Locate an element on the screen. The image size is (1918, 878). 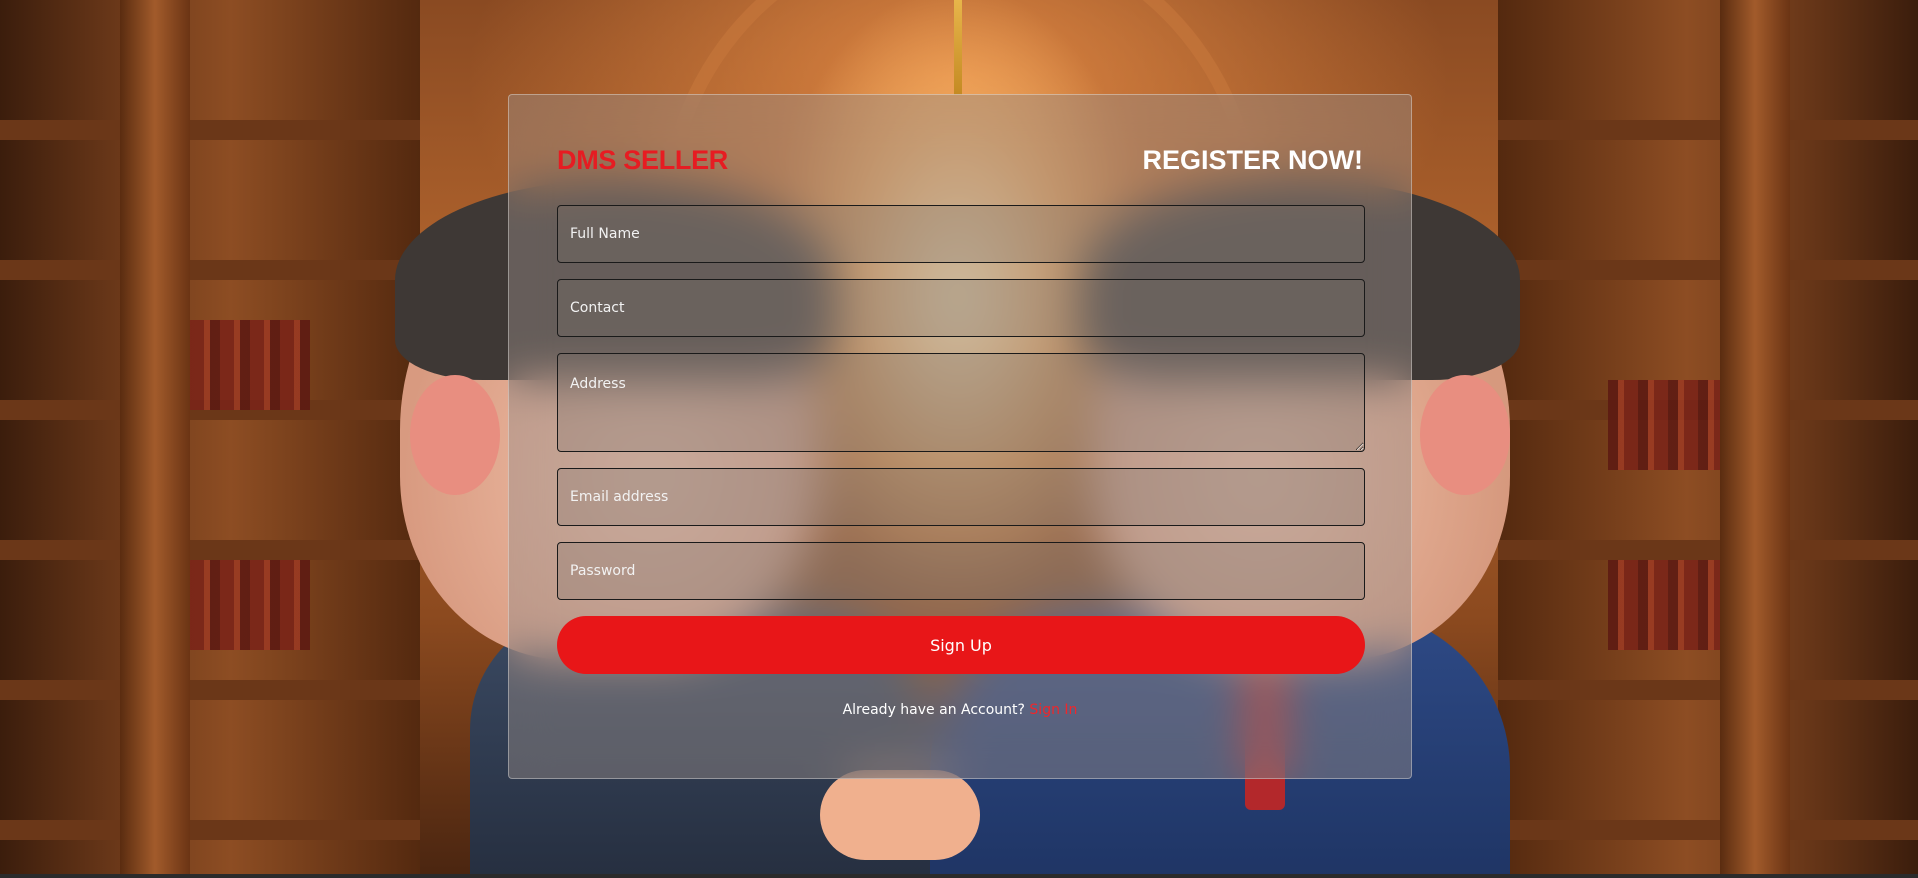
full-name-input is located at coordinates (961, 234).